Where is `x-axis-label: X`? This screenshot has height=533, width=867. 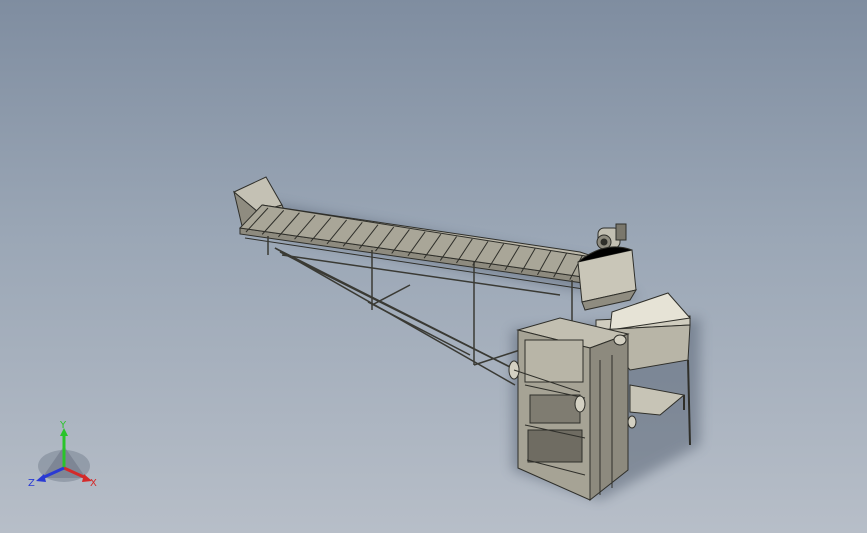
x-axis-label: X is located at coordinates (93, 483).